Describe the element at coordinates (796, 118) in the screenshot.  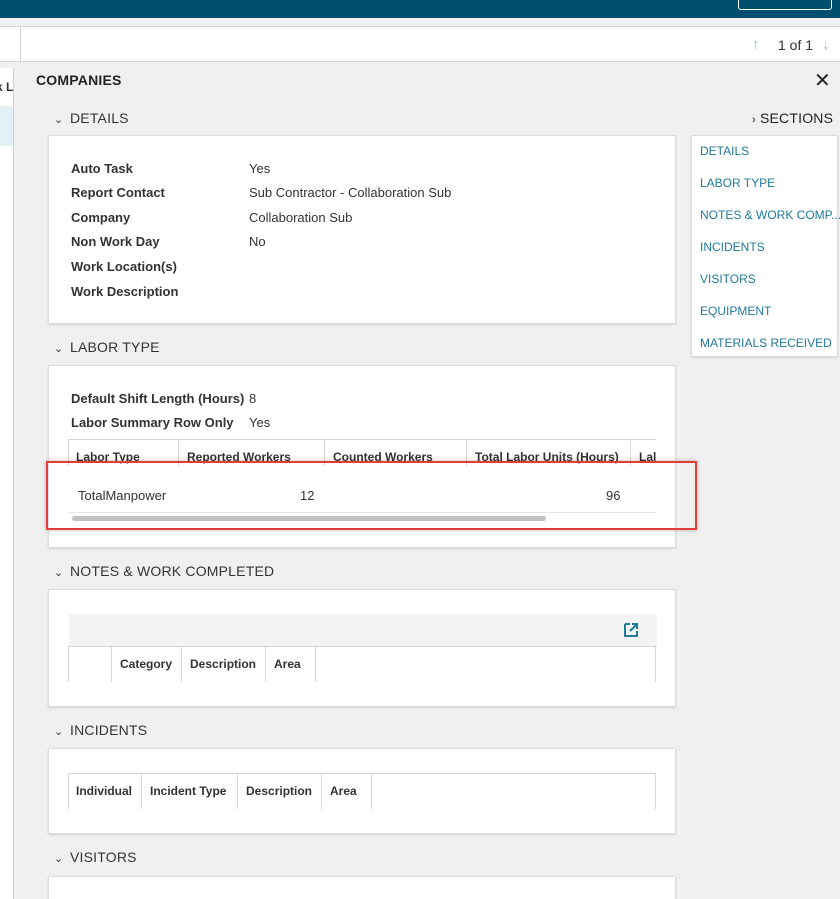
I see `sections-toggle-label: SECTIONS` at that location.